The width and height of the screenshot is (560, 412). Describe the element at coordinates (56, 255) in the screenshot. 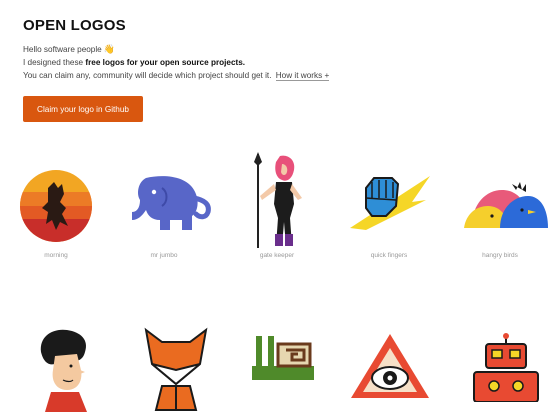

I see `logo-caption: morning` at that location.